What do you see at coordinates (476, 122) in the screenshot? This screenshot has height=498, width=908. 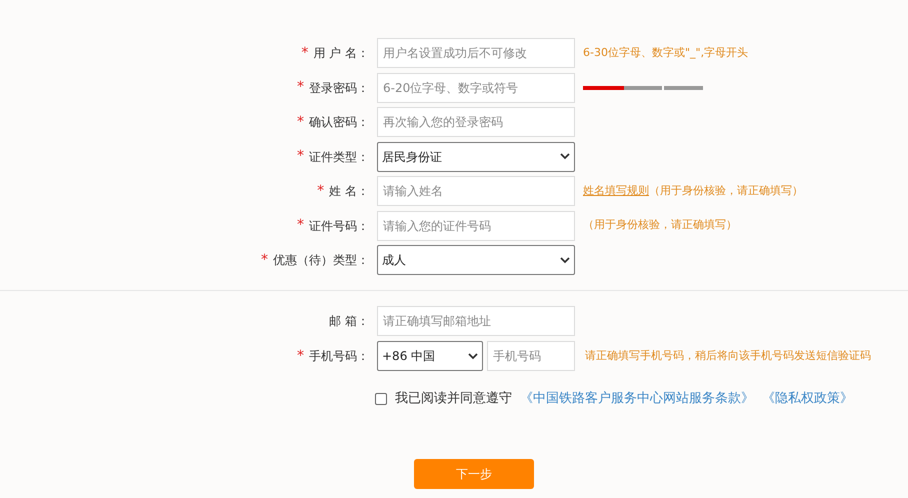 I see `input-field: 再次输入您的登录密码` at bounding box center [476, 122].